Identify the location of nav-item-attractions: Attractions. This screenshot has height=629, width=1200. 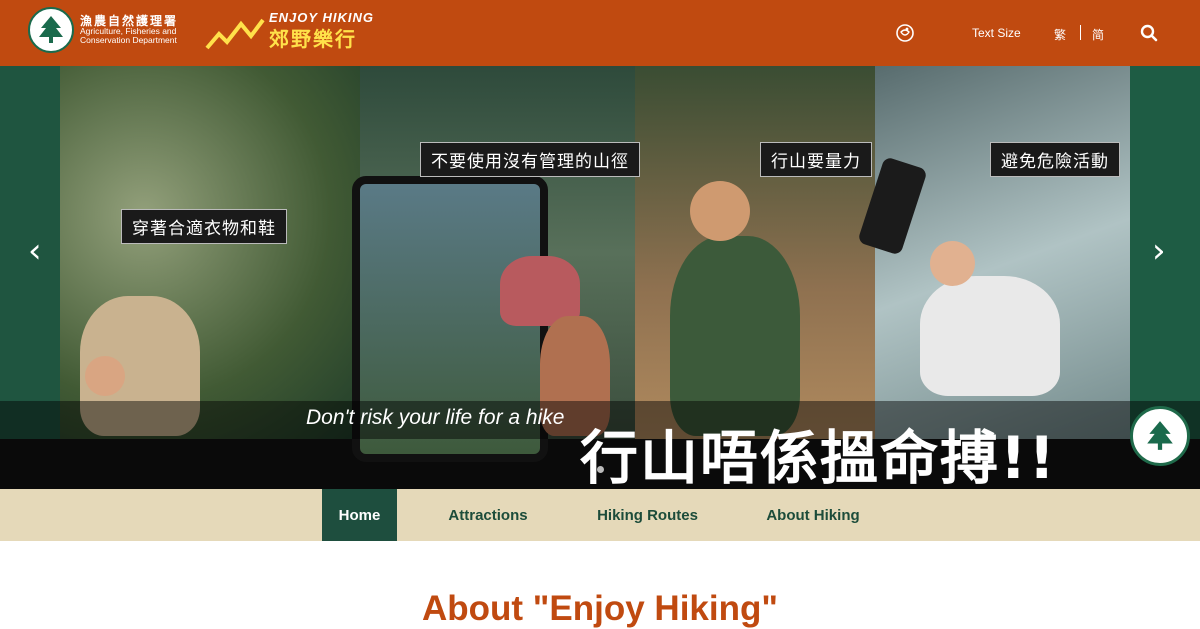
(488, 515).